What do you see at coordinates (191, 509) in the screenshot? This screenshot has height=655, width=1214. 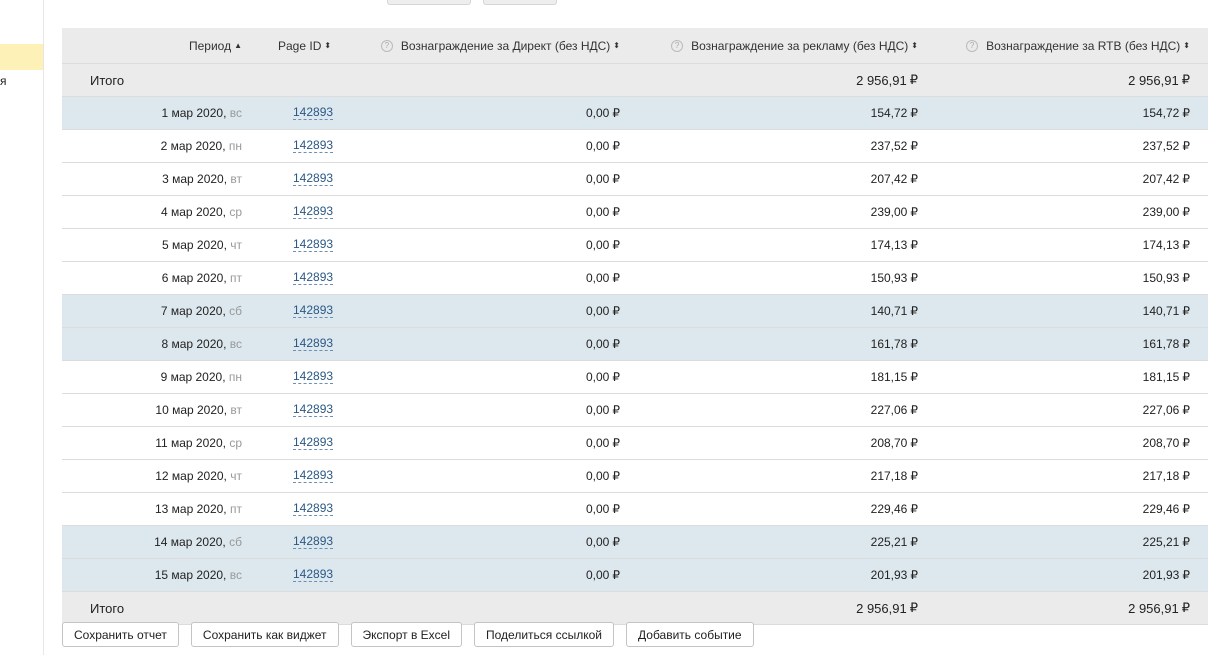 I see `date-text: 13 мар 2020,` at bounding box center [191, 509].